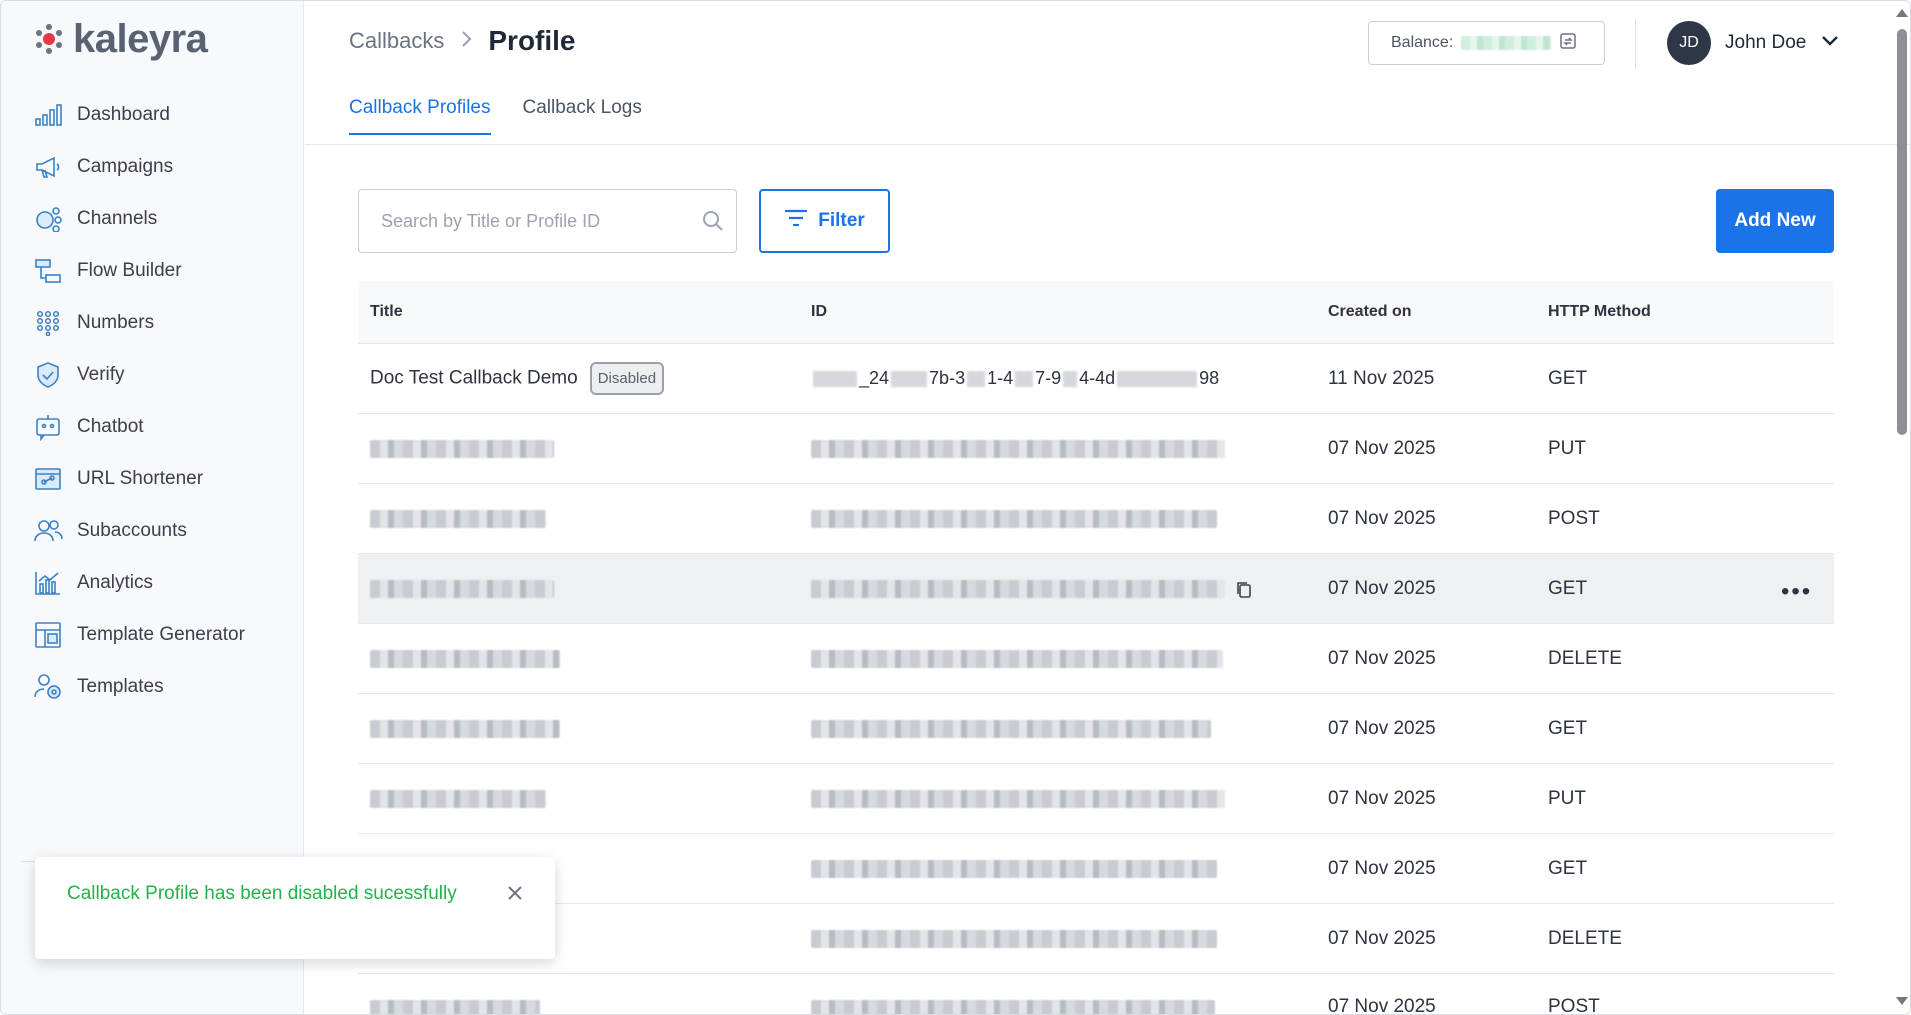  Describe the element at coordinates (161, 634) in the screenshot. I see `sidebar-item-label: Template Generator` at that location.